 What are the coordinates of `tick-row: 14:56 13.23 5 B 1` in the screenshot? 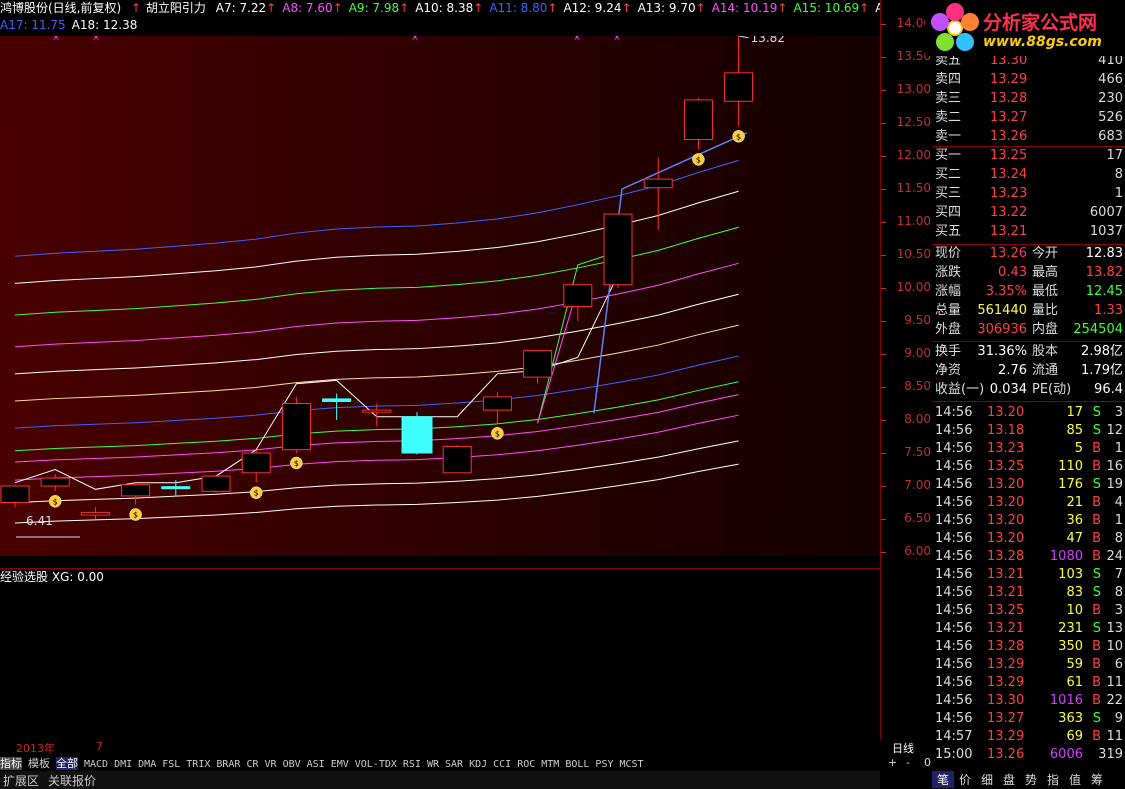 It's located at (1028, 449).